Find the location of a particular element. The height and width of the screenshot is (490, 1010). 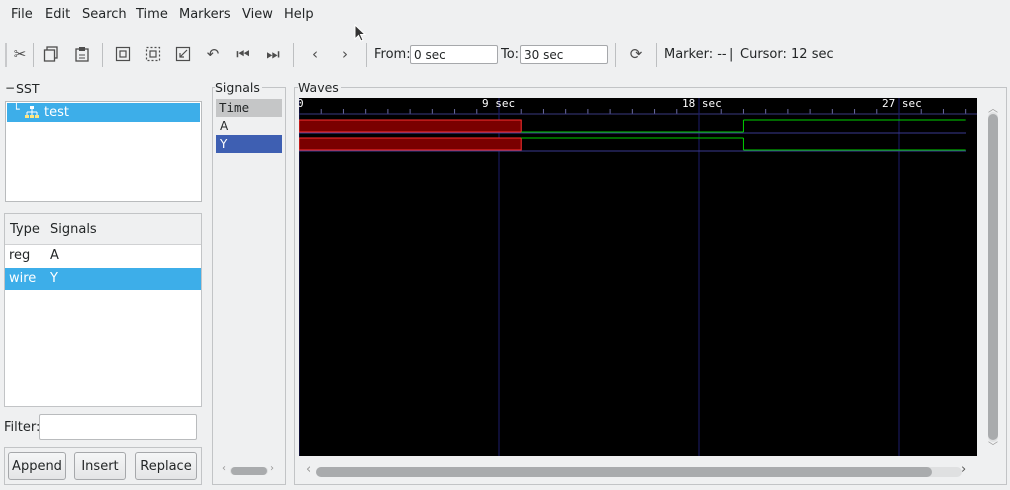

tree-branch-icon: └ is located at coordinates (16, 109).